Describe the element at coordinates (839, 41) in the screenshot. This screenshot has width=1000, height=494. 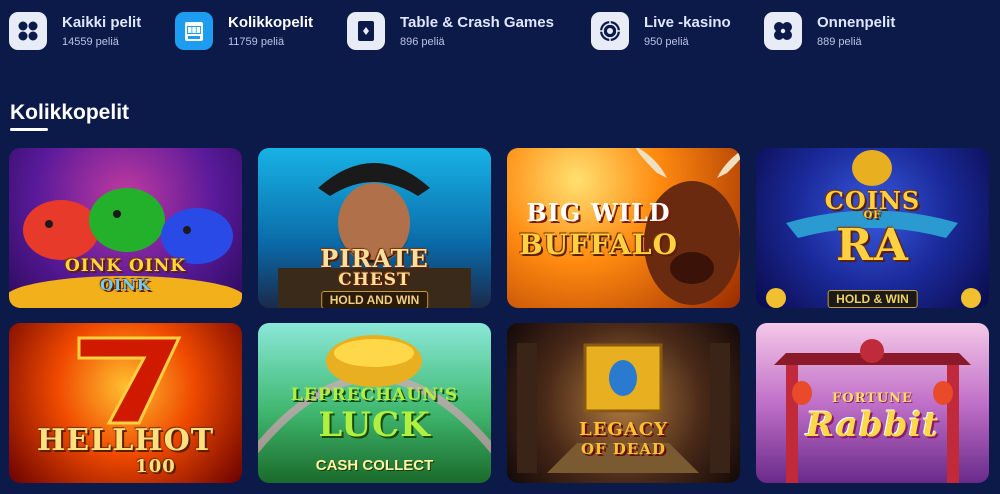
I see `category-count: 889 peliä` at that location.